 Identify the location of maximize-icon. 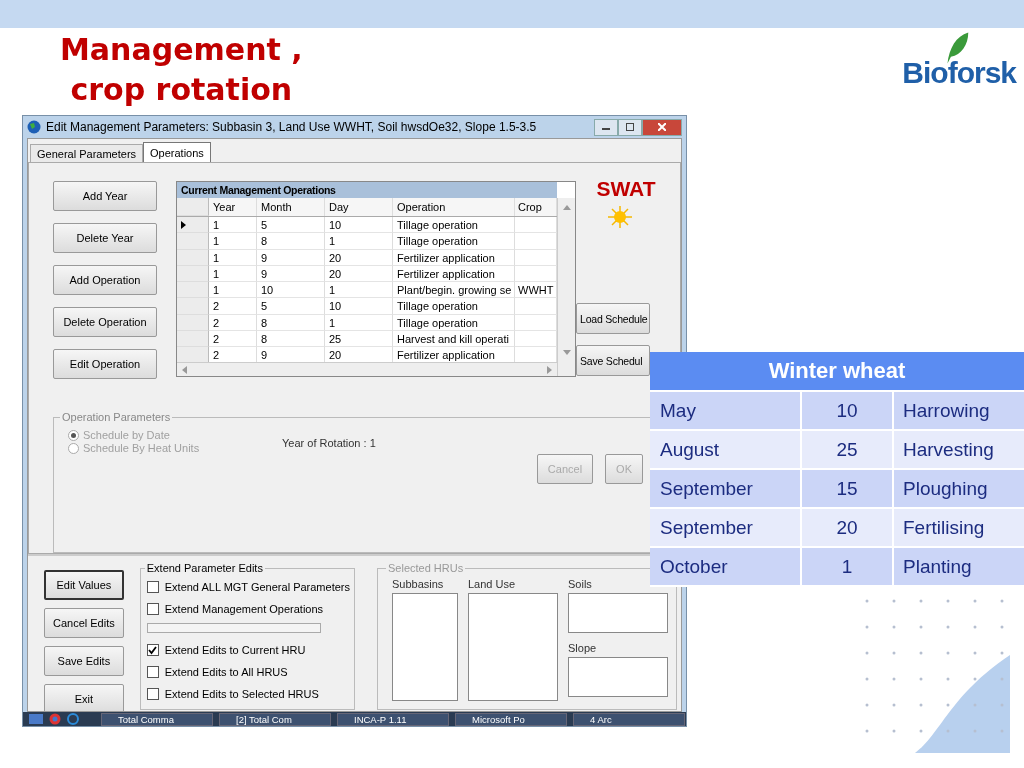
(630, 127).